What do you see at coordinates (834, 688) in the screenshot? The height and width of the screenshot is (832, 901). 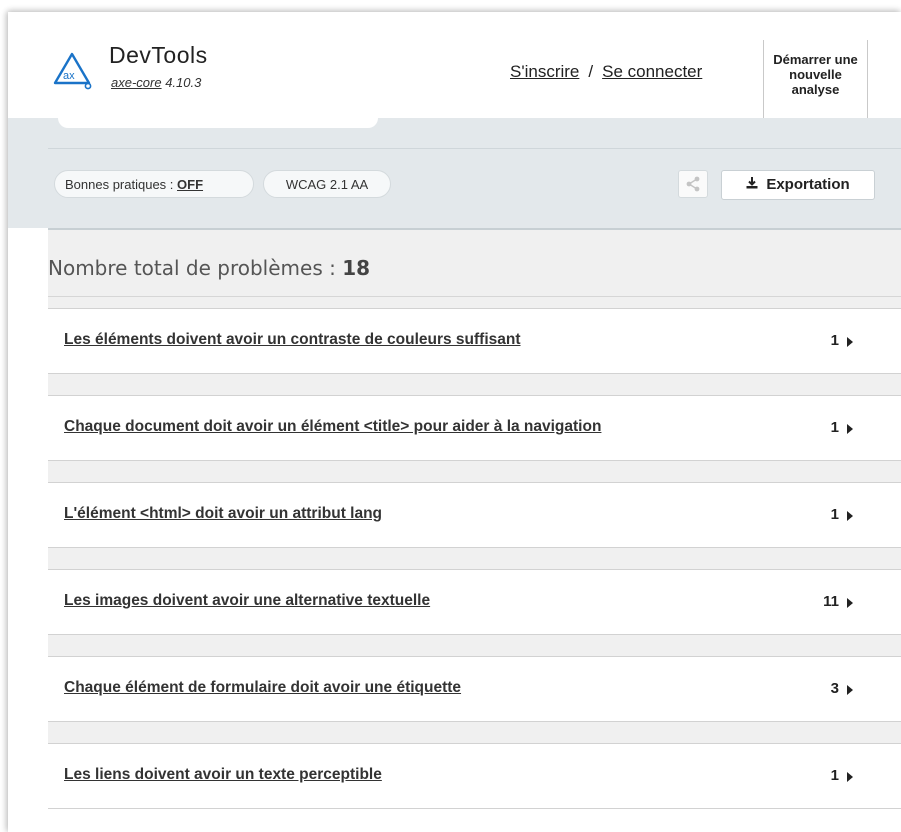 I see `issue-count: 3` at bounding box center [834, 688].